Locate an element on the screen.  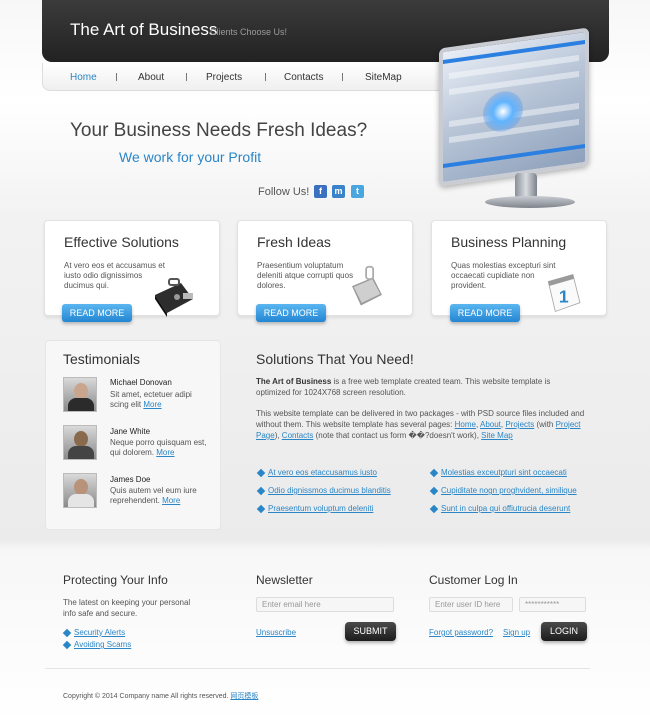
site-title: The Art of Business is located at coordinates (143, 30).